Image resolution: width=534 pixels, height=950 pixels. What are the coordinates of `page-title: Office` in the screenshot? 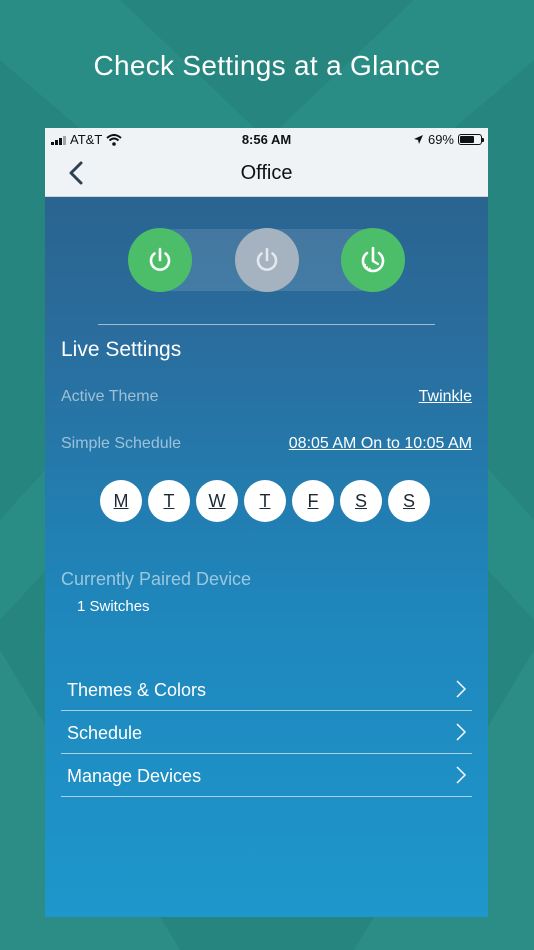 It's located at (266, 173).